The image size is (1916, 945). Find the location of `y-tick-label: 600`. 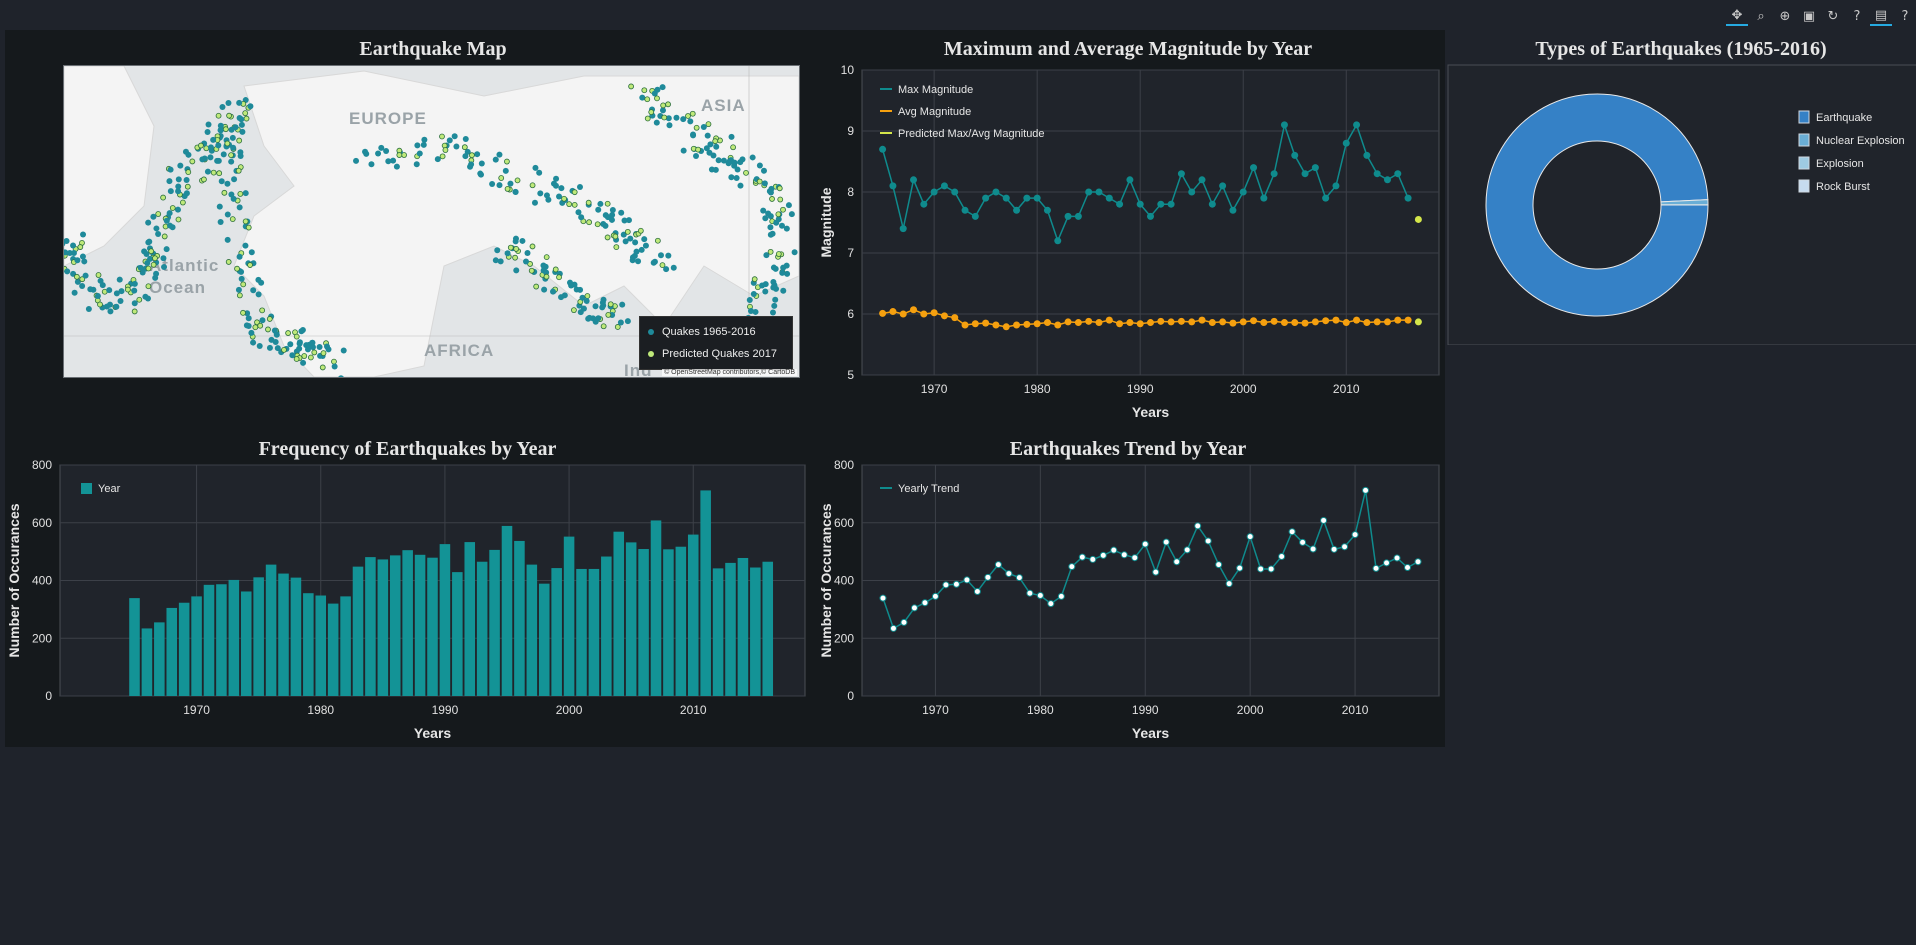

y-tick-label: 600 is located at coordinates (844, 523).